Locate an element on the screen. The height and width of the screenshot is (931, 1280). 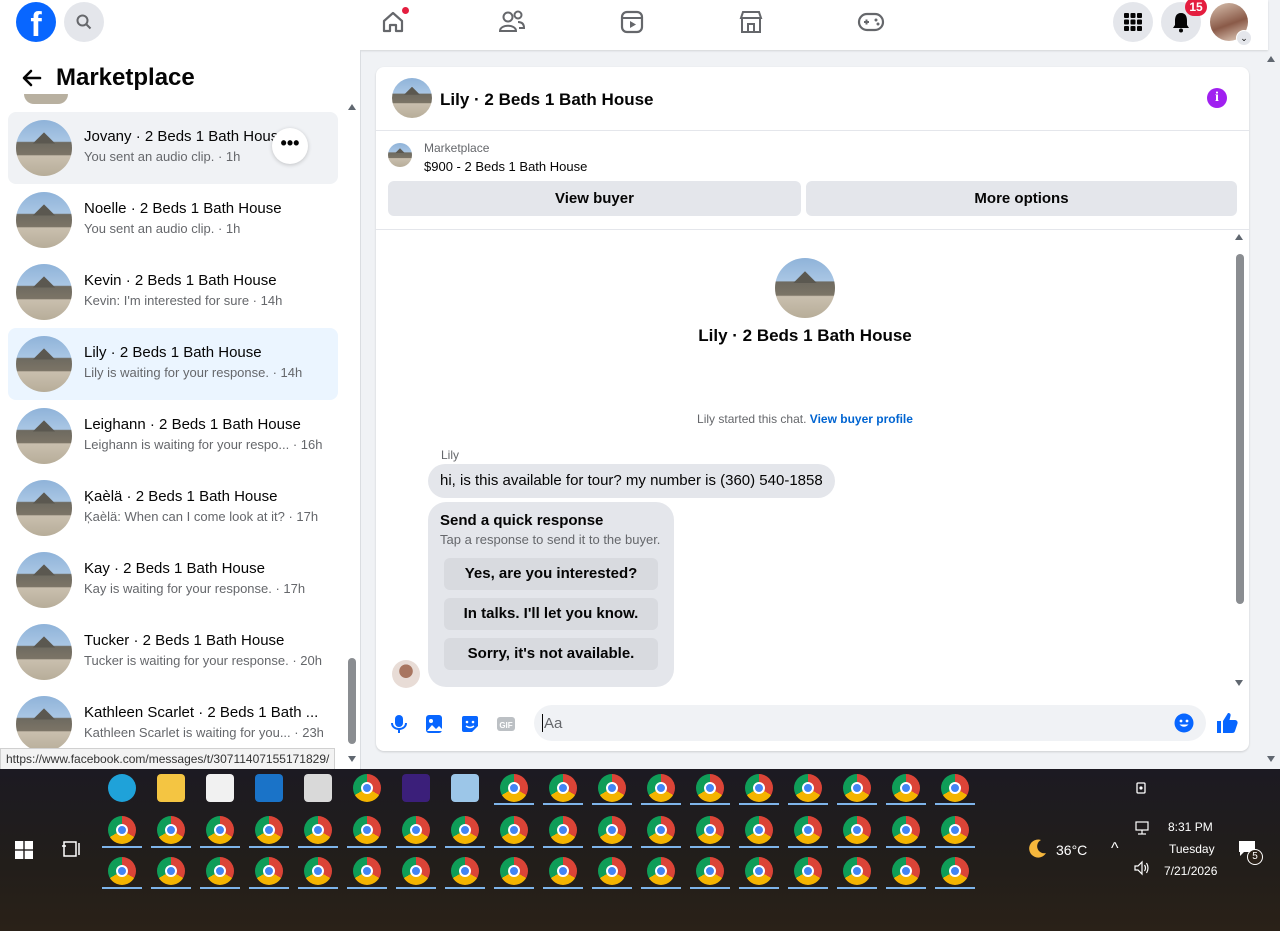
nav-marketplace is located at coordinates (751, 22).